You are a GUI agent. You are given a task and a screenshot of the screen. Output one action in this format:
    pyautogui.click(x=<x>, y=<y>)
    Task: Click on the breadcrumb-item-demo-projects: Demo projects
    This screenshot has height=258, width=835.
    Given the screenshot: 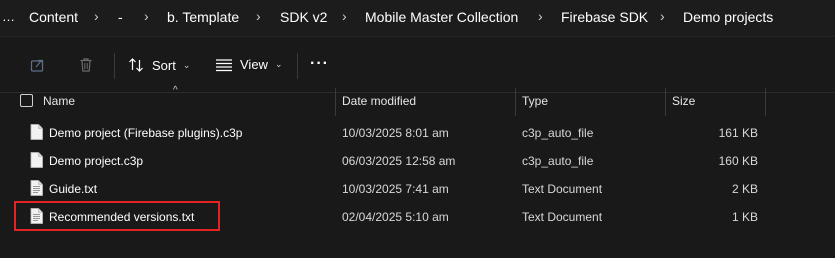 What is the action you would take?
    pyautogui.click(x=728, y=17)
    